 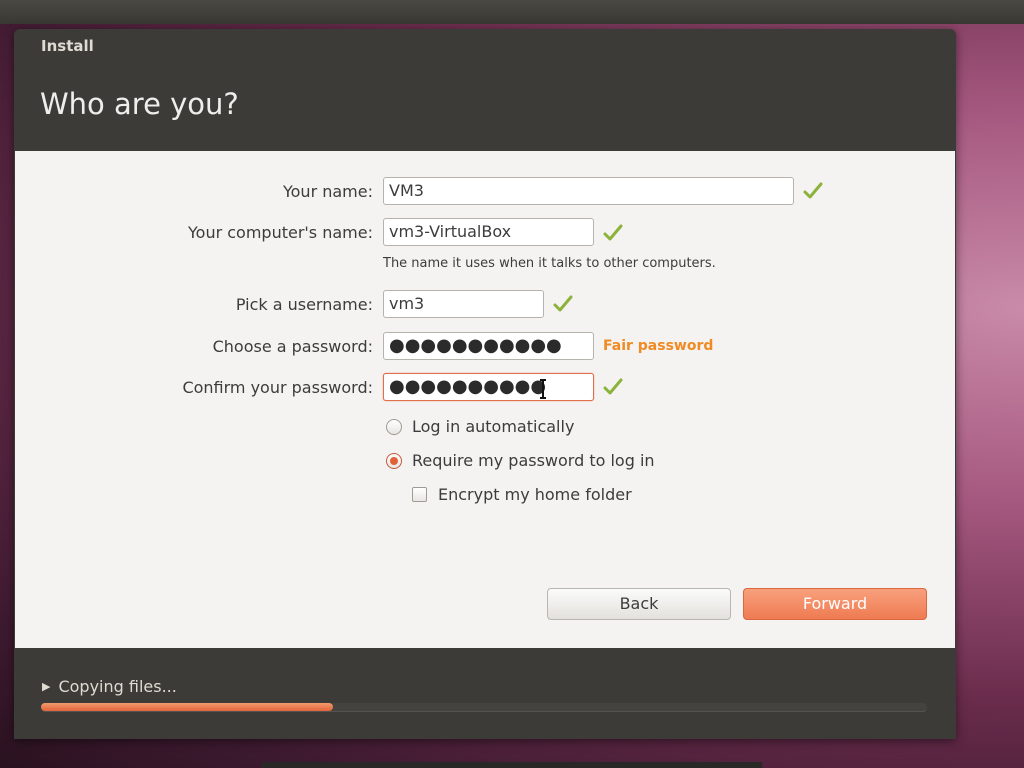 I want to click on forward-button: Forward, so click(x=835, y=604).